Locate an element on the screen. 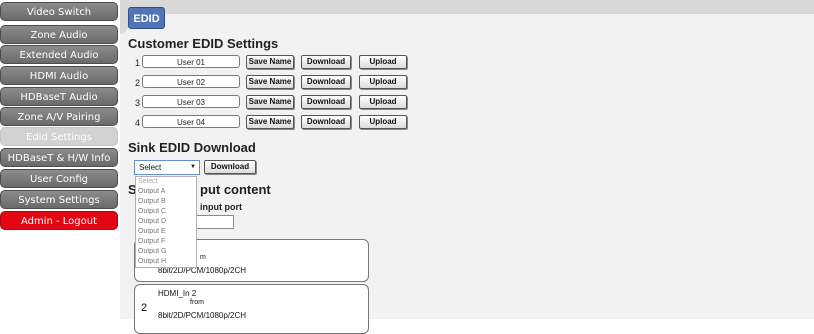 This screenshot has height=334, width=814. input-port-field is located at coordinates (215, 222).